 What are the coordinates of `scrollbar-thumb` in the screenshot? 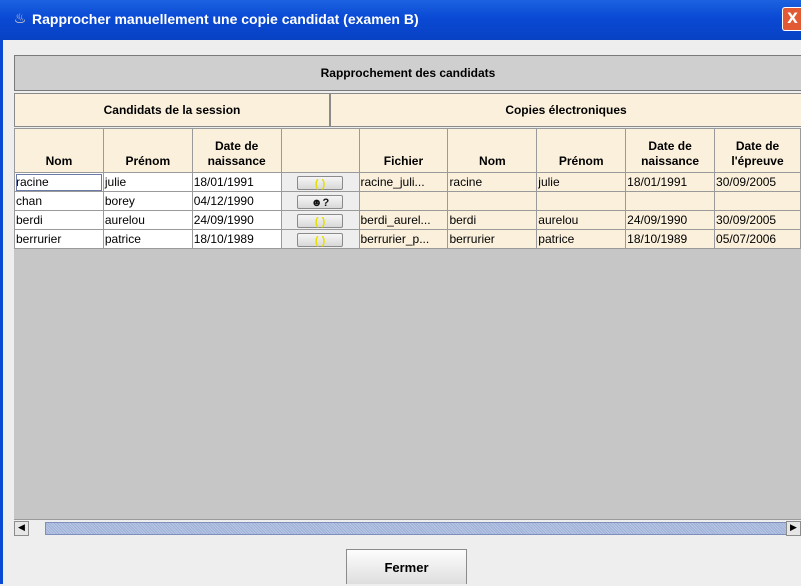 It's located at (417, 528).